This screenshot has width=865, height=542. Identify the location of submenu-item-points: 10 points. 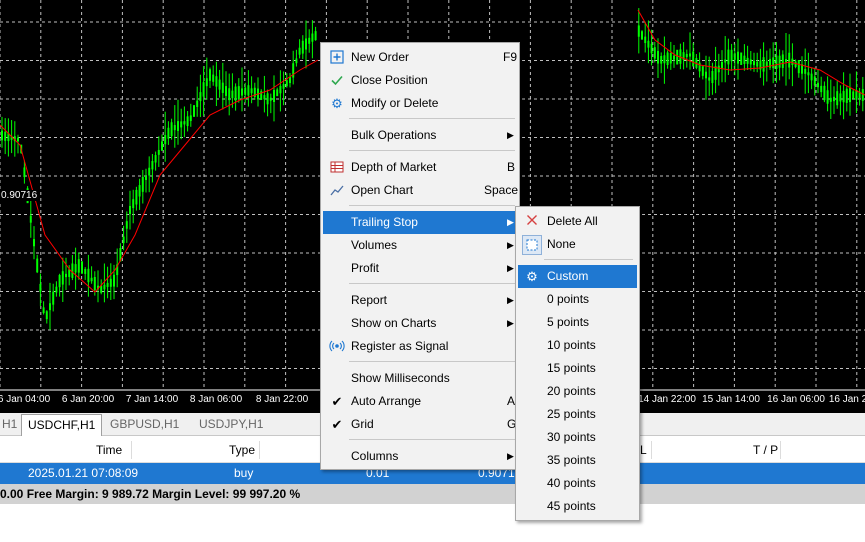
(577, 345).